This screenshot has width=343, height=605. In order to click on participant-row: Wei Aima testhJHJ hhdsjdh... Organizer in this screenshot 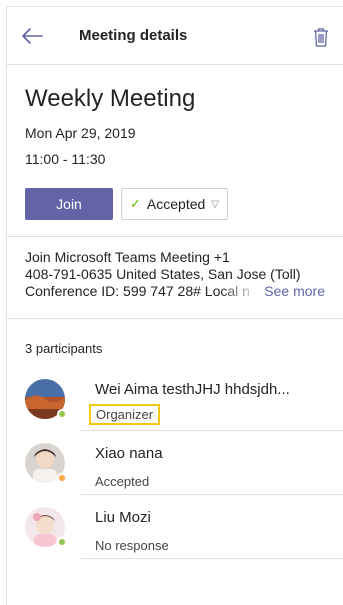, I will do `click(175, 399)`.